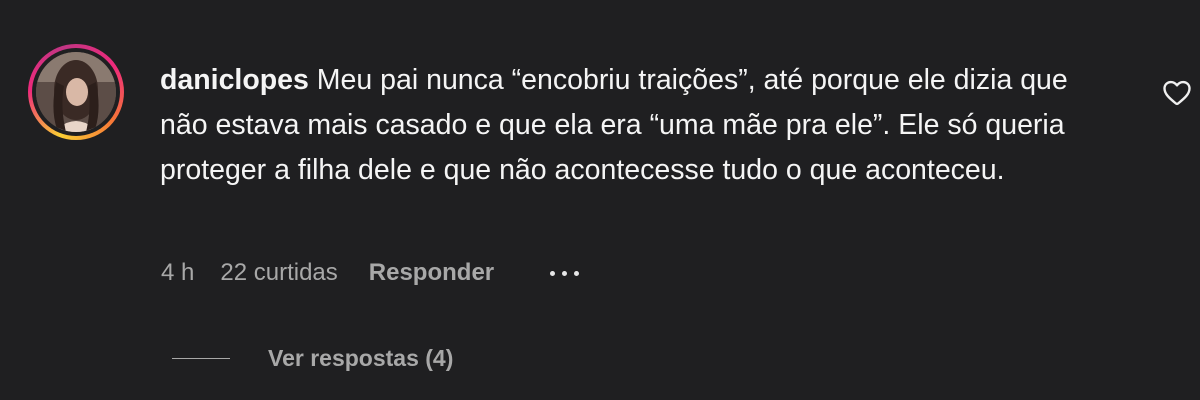 This screenshot has height=400, width=1200. I want to click on avatar-photo, so click(76, 92).